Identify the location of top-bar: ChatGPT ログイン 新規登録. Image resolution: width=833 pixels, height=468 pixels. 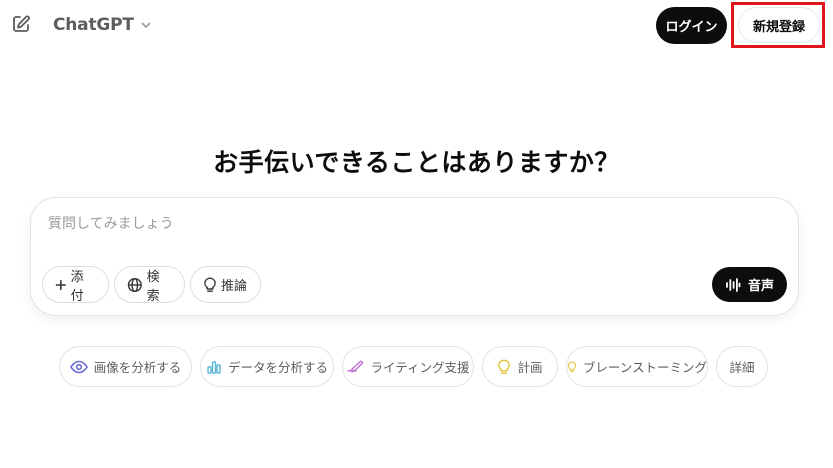
(416, 25).